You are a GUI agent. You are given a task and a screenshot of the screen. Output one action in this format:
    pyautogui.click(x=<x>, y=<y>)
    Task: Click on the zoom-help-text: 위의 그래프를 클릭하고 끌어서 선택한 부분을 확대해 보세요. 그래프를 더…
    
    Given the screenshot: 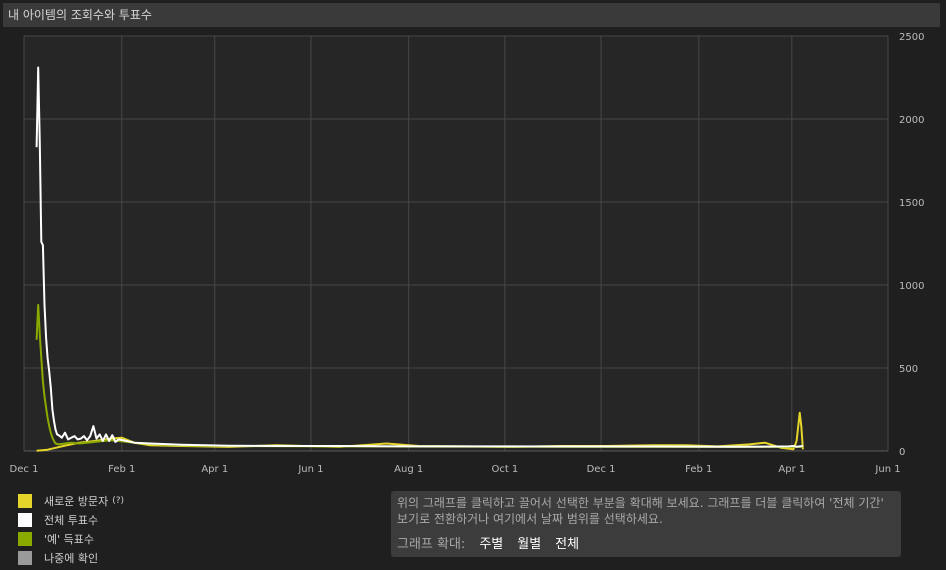 What is the action you would take?
    pyautogui.click(x=640, y=511)
    